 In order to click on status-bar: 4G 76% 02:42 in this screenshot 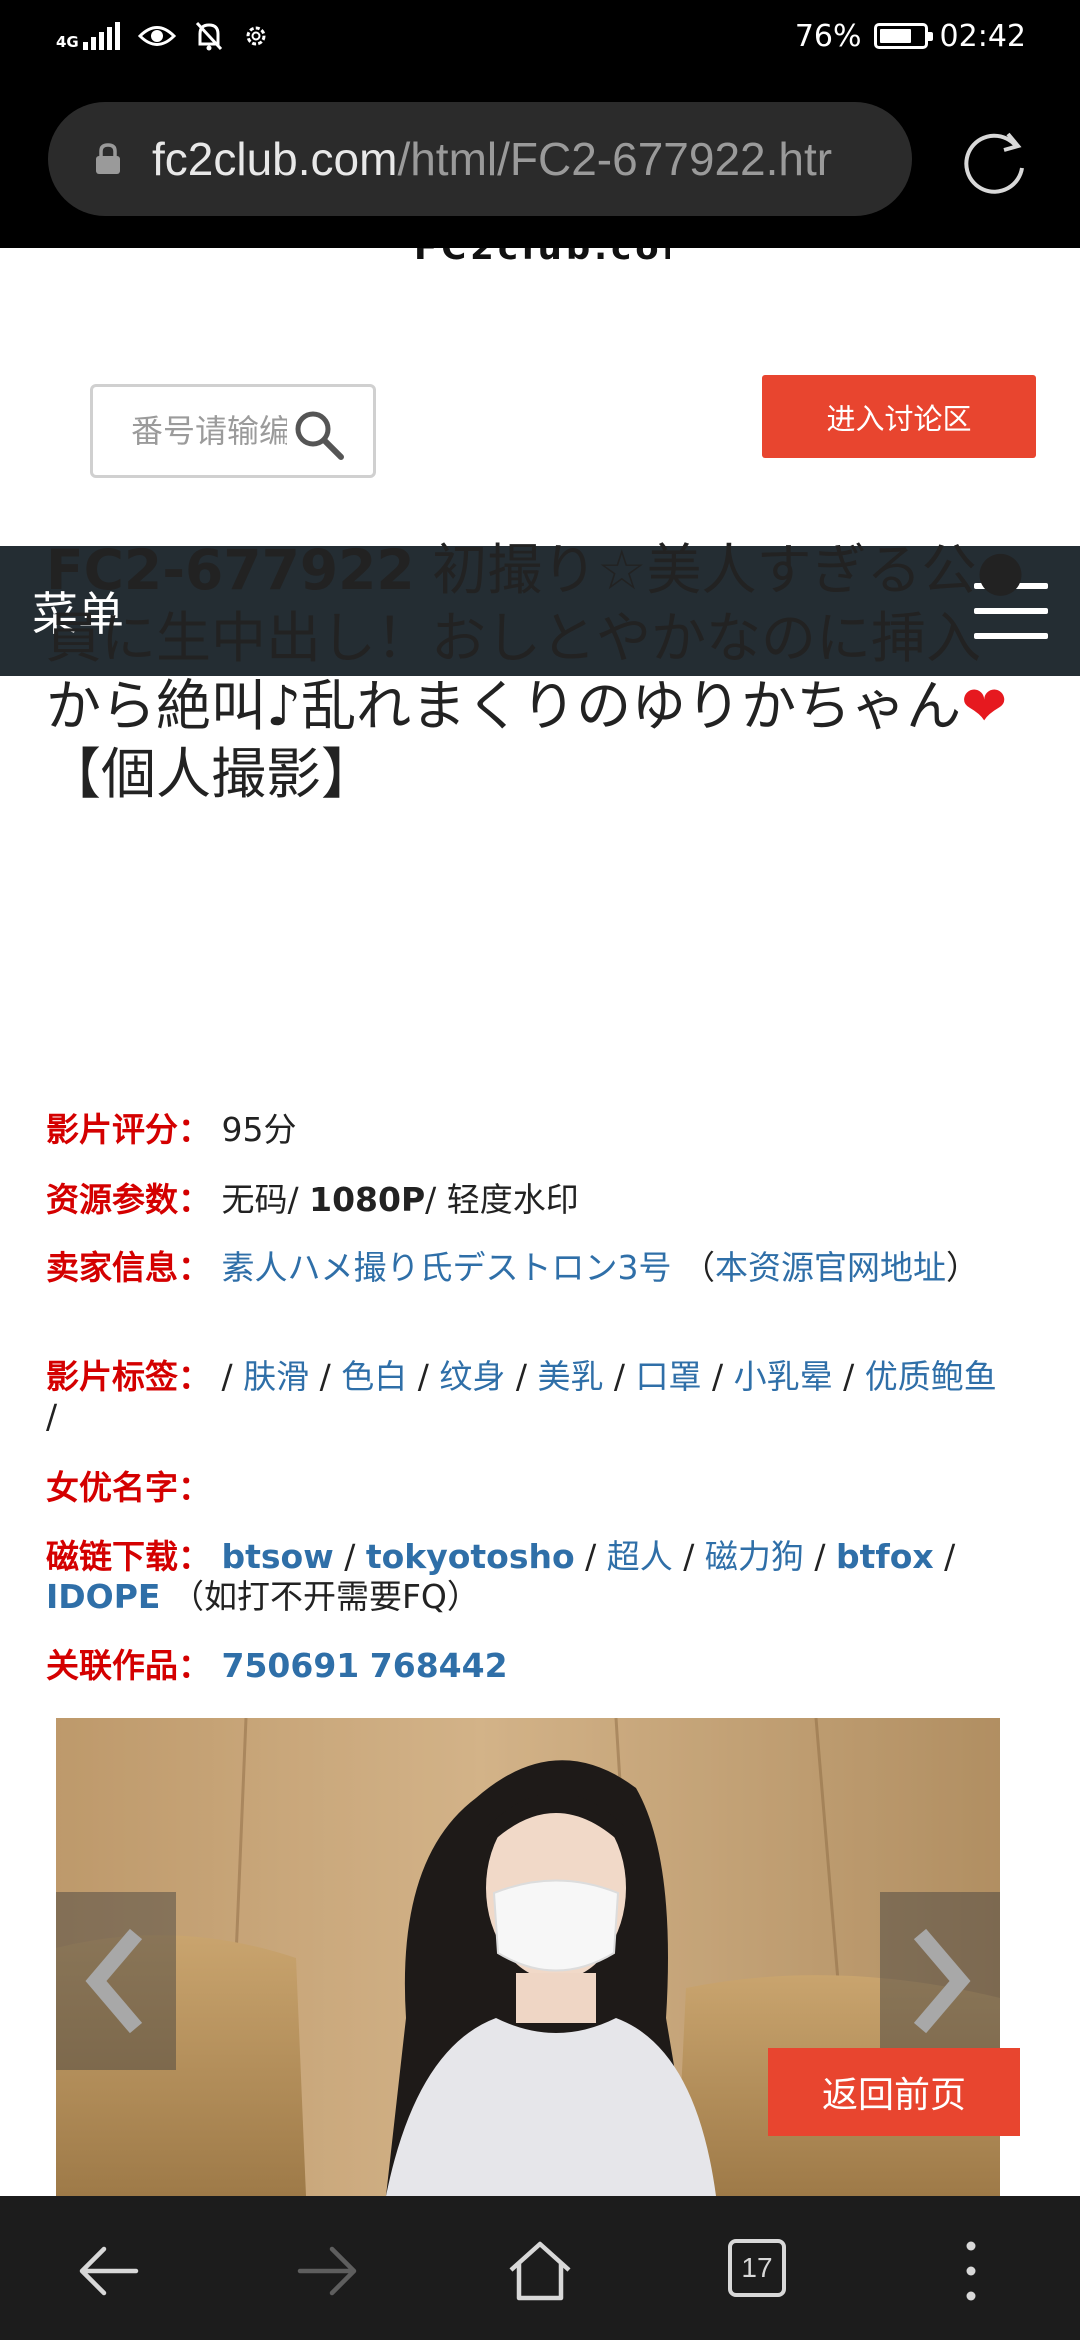, I will do `click(540, 36)`.